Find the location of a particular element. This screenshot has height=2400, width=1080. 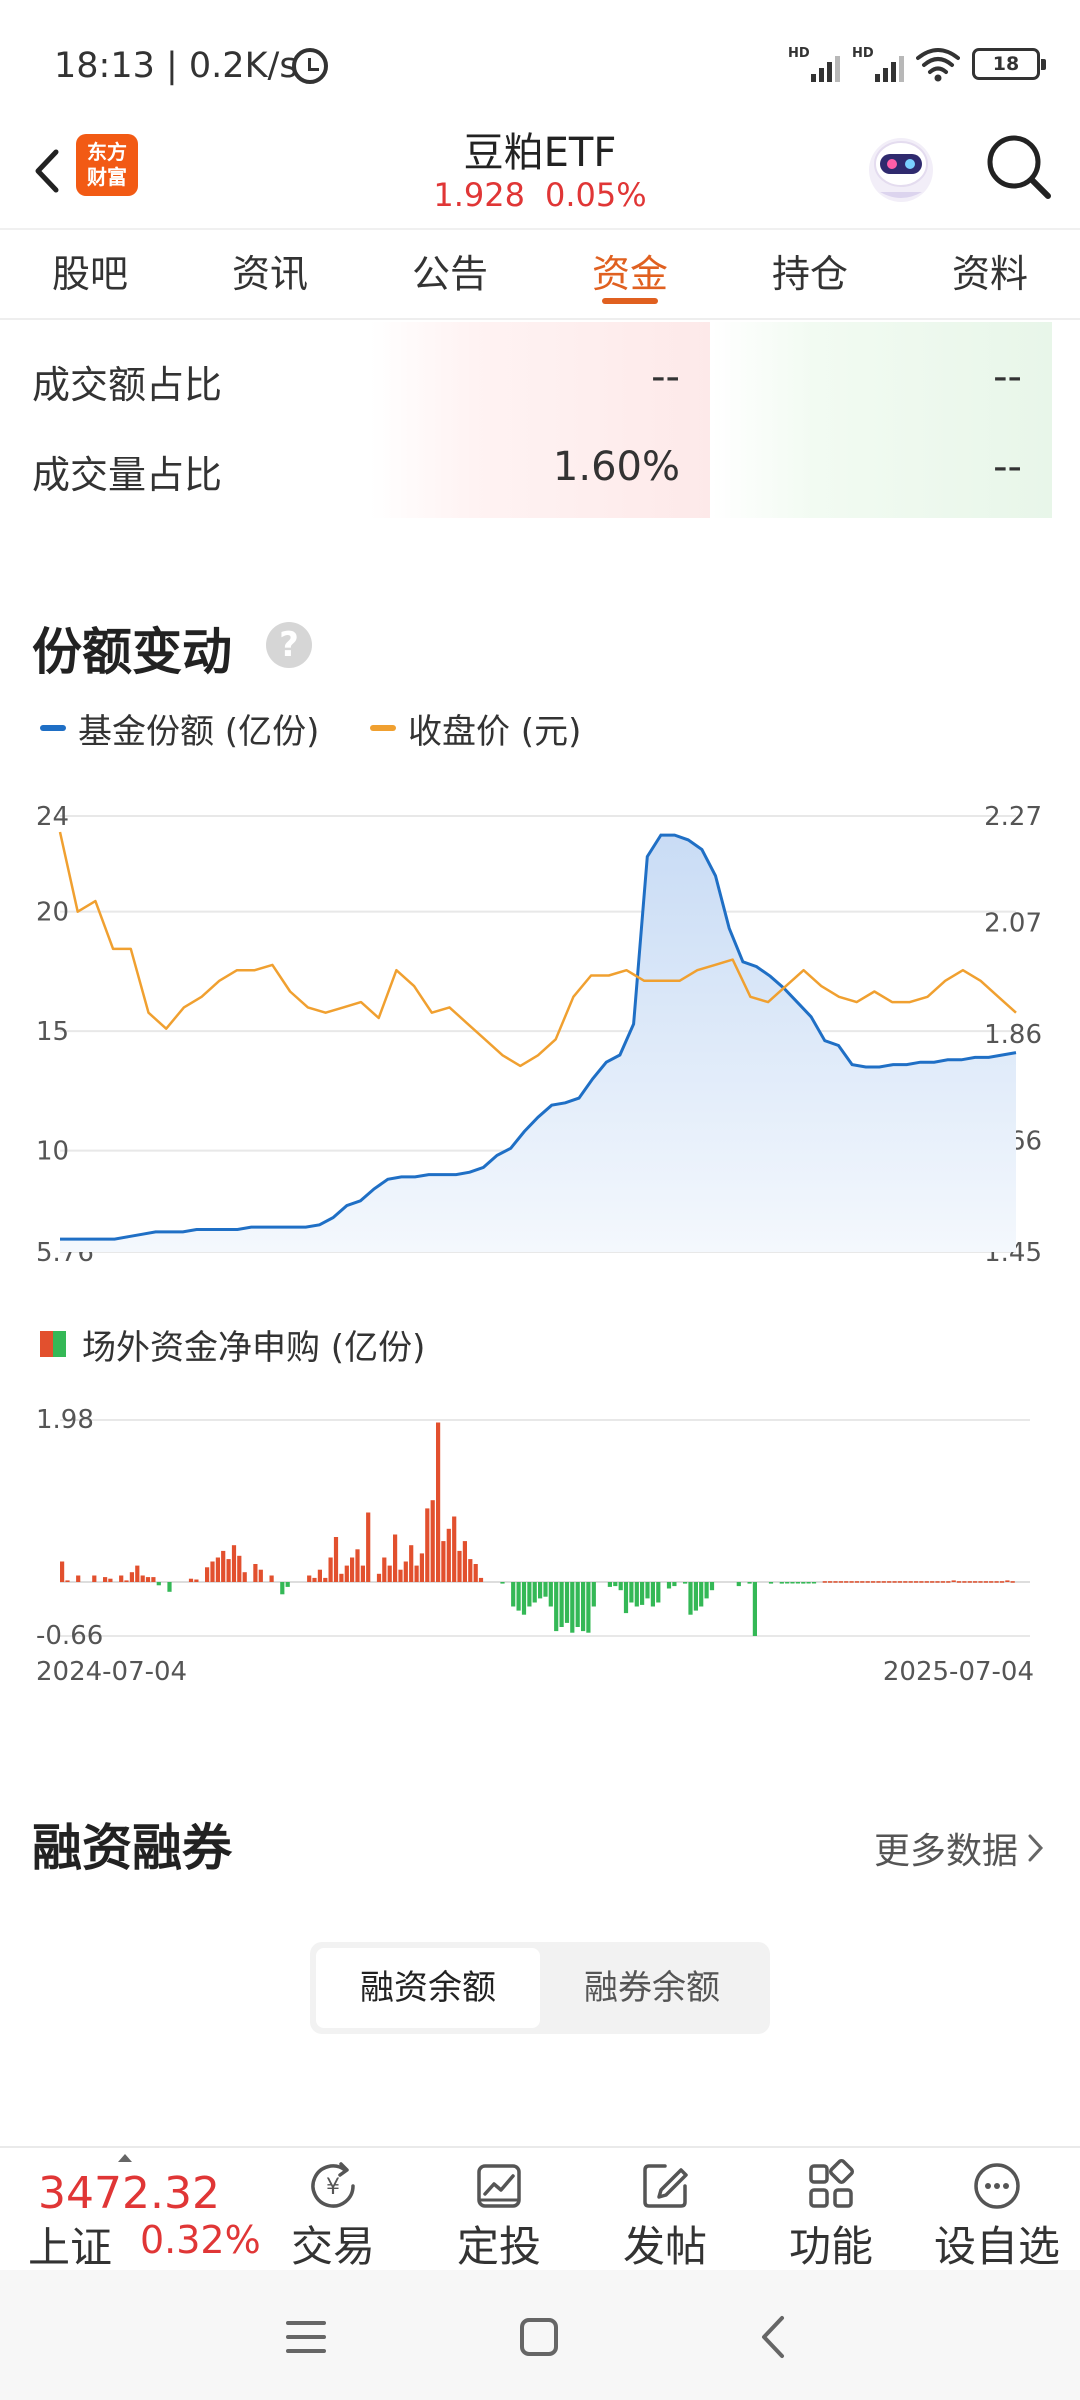

tab-announcements: 公告 is located at coordinates (450, 274).